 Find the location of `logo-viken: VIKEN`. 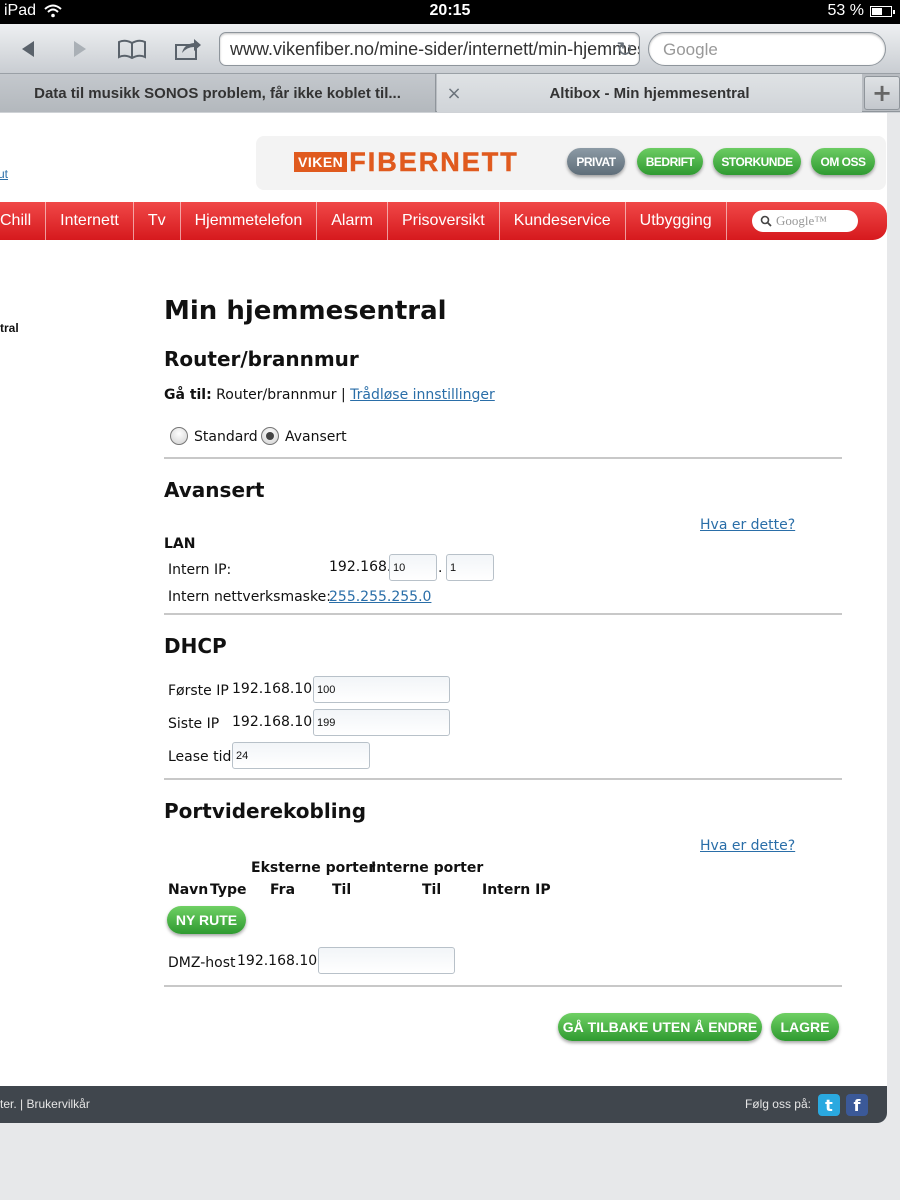

logo-viken: VIKEN is located at coordinates (321, 162).